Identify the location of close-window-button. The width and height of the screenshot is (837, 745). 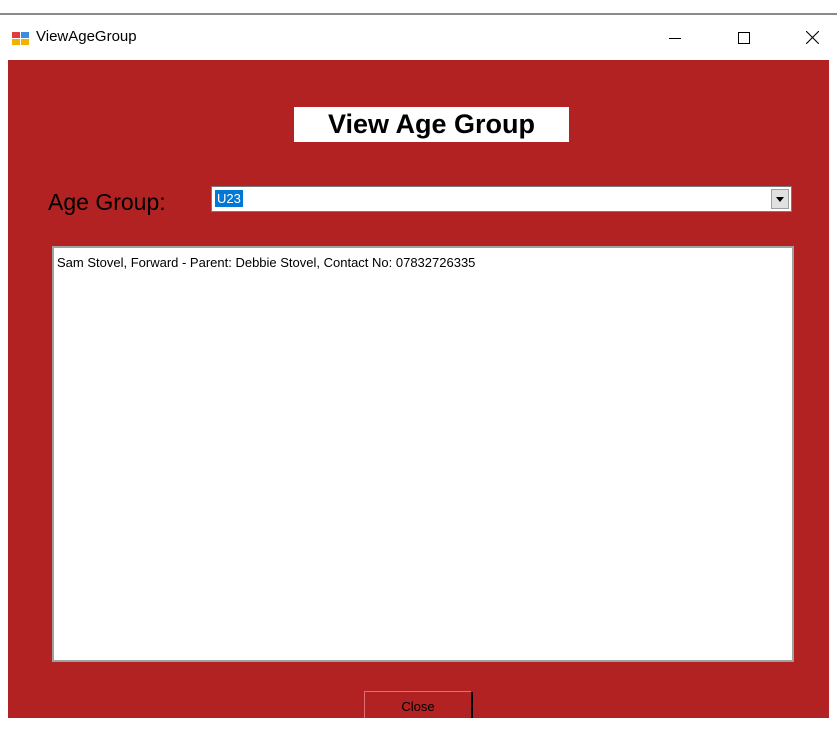
(812, 37).